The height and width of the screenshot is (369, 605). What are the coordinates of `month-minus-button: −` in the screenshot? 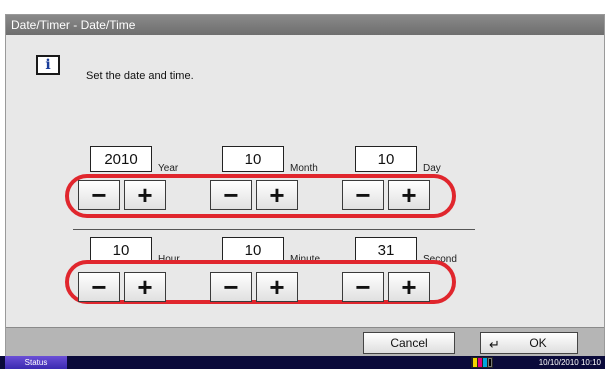 It's located at (231, 195).